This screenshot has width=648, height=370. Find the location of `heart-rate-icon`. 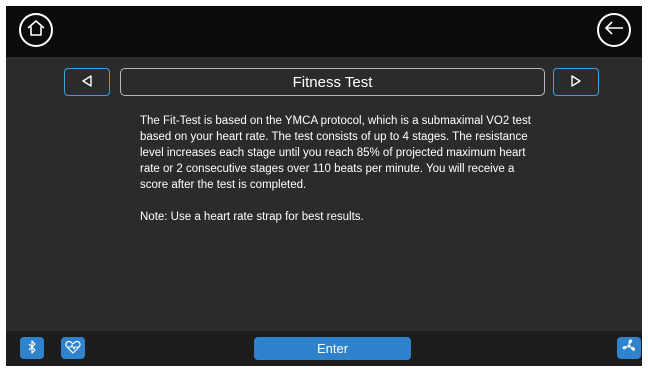

heart-rate-icon is located at coordinates (73, 348).